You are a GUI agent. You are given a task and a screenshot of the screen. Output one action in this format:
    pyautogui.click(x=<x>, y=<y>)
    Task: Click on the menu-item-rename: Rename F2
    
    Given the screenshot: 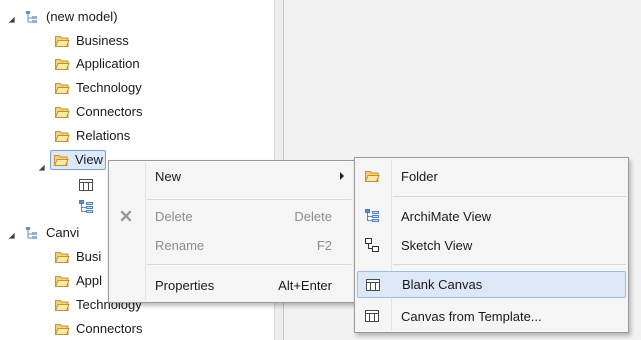 What is the action you would take?
    pyautogui.click(x=231, y=245)
    